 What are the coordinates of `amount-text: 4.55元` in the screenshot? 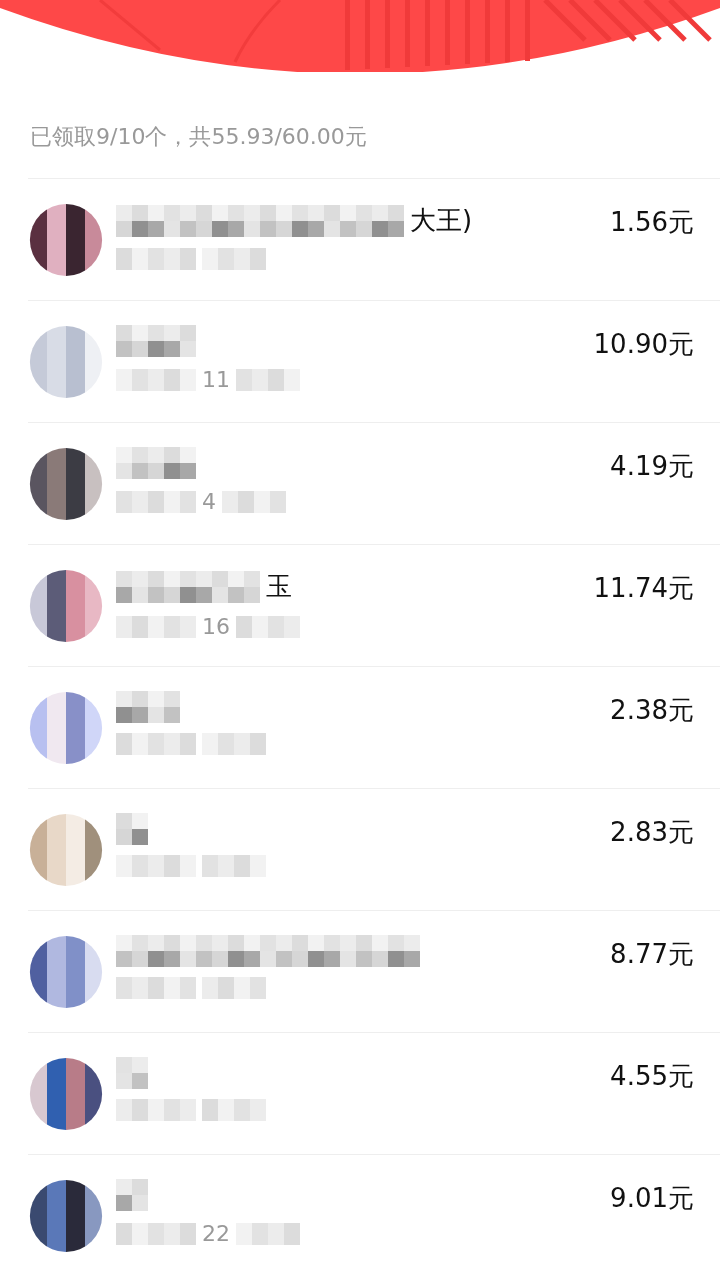 It's located at (652, 1076).